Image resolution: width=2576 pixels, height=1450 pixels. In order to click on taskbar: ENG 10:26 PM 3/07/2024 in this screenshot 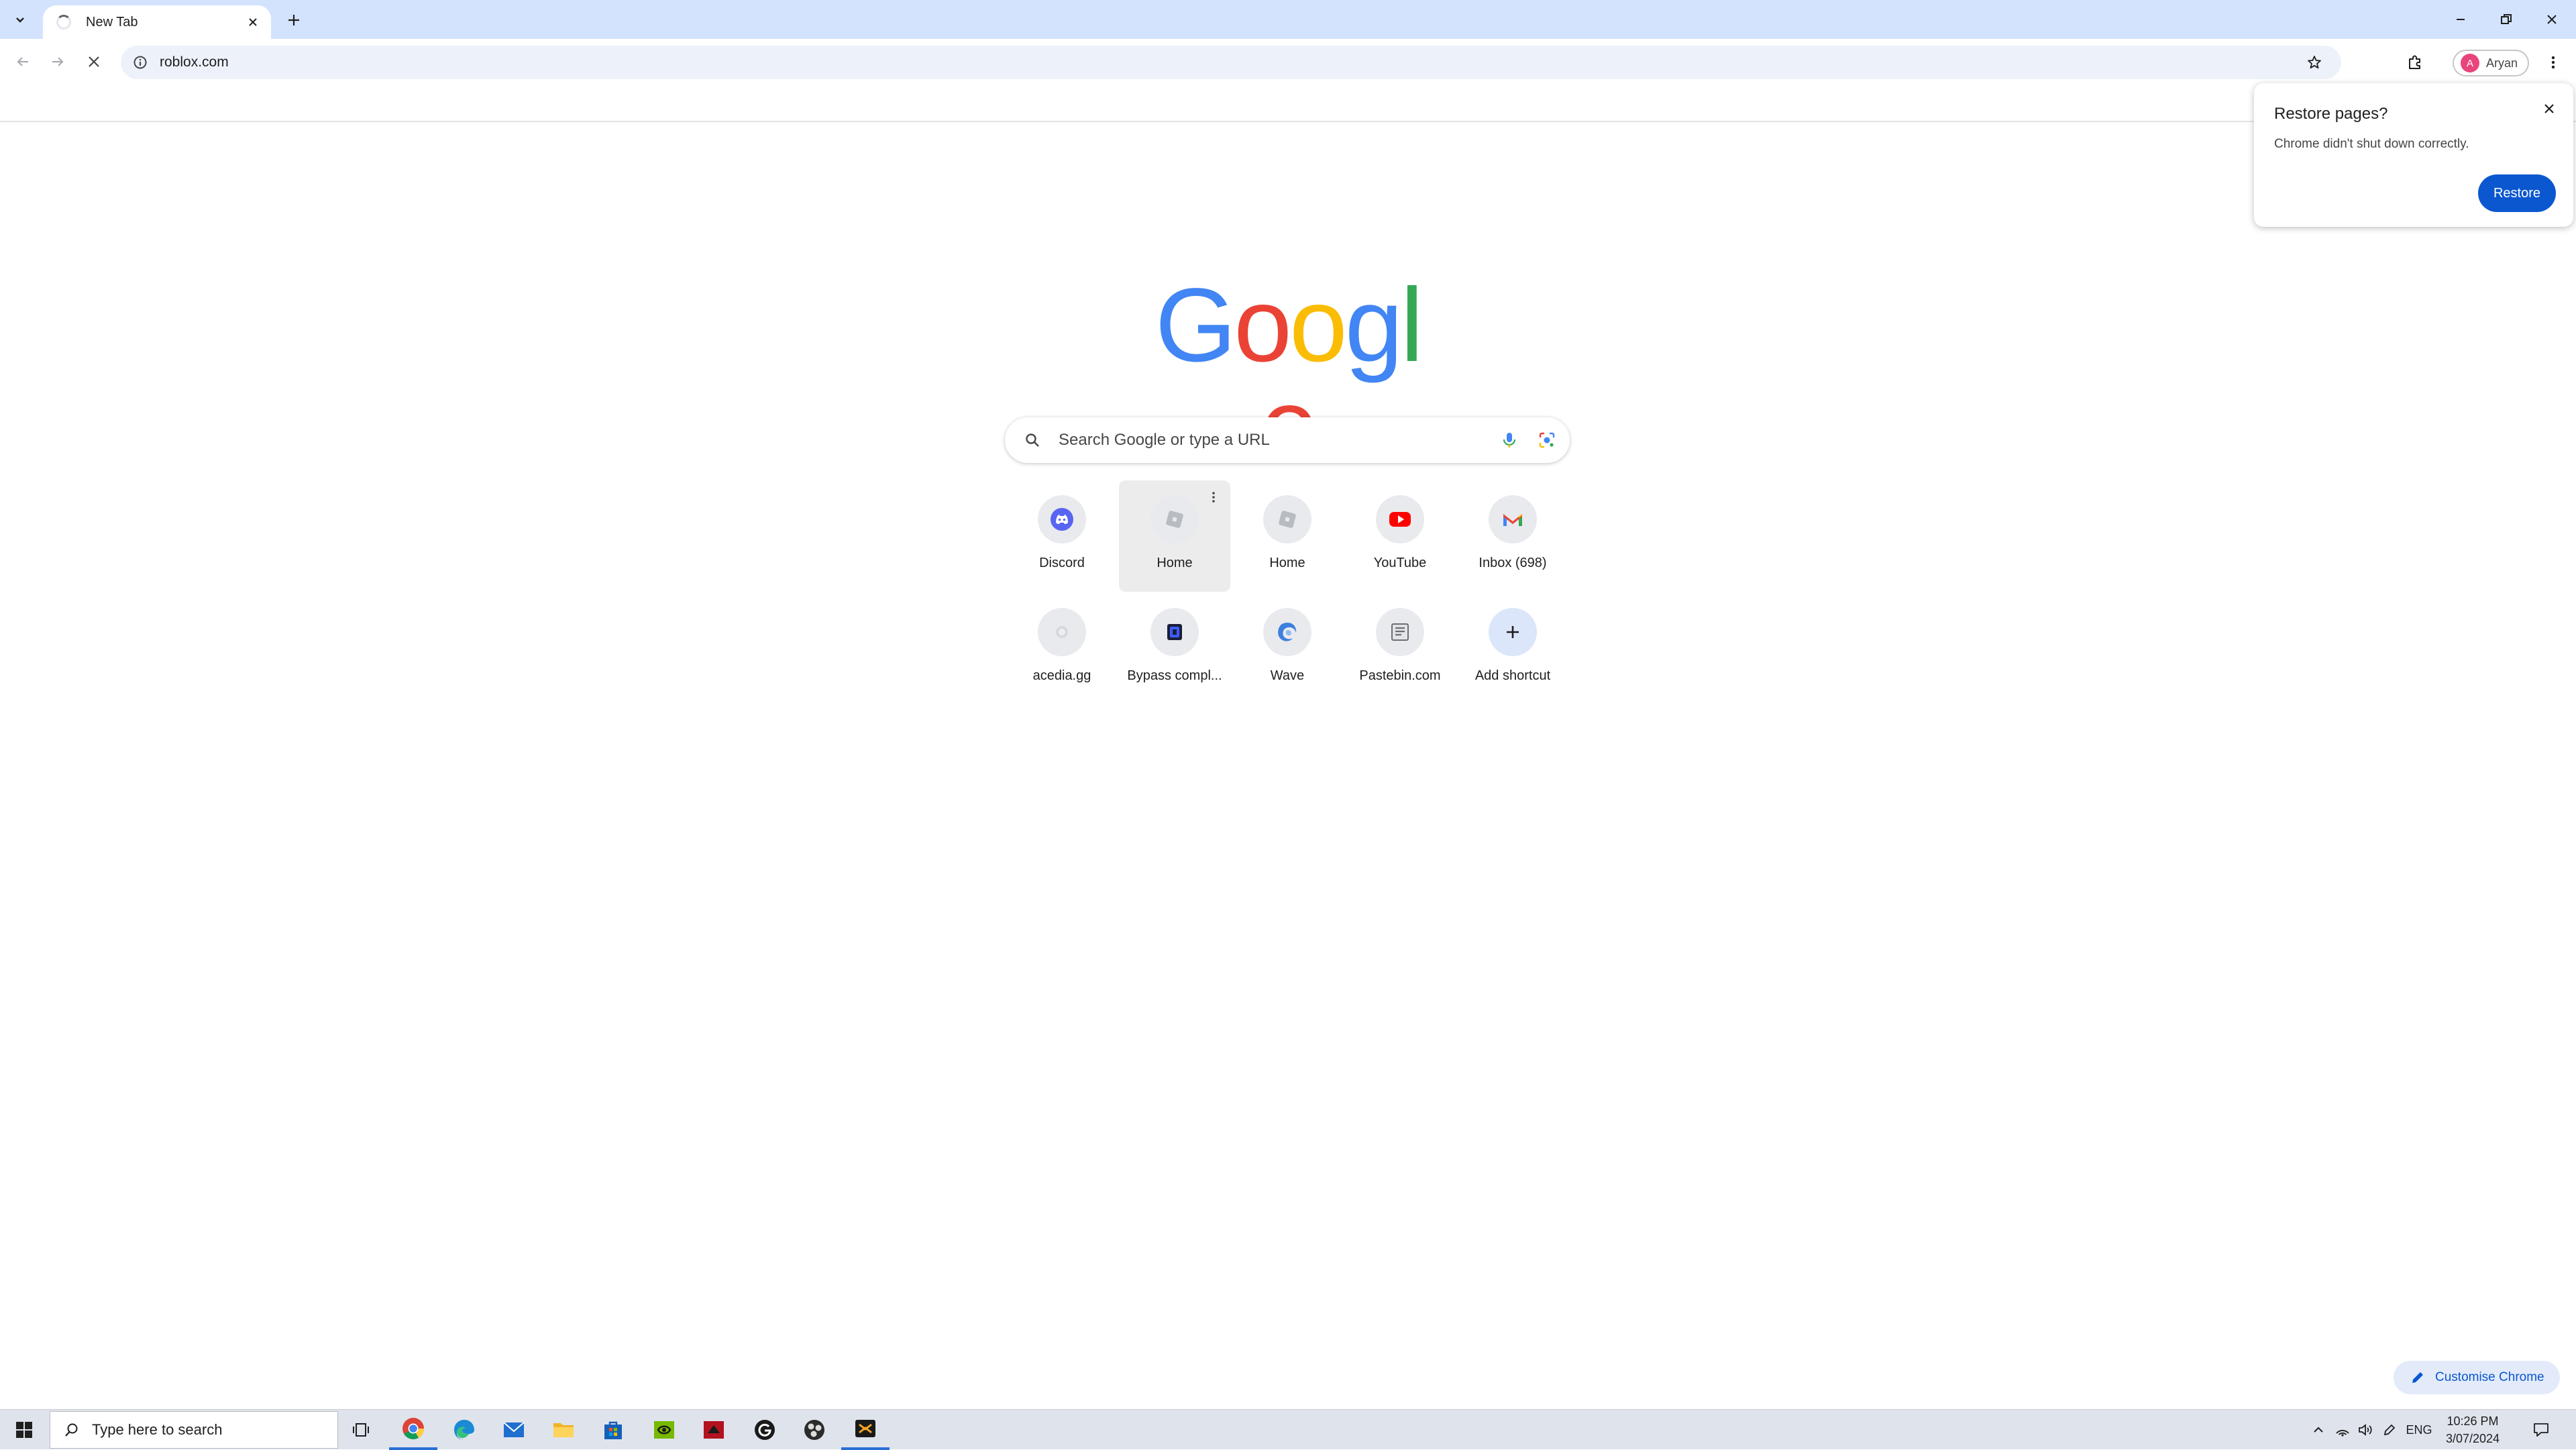, I will do `click(1288, 1429)`.